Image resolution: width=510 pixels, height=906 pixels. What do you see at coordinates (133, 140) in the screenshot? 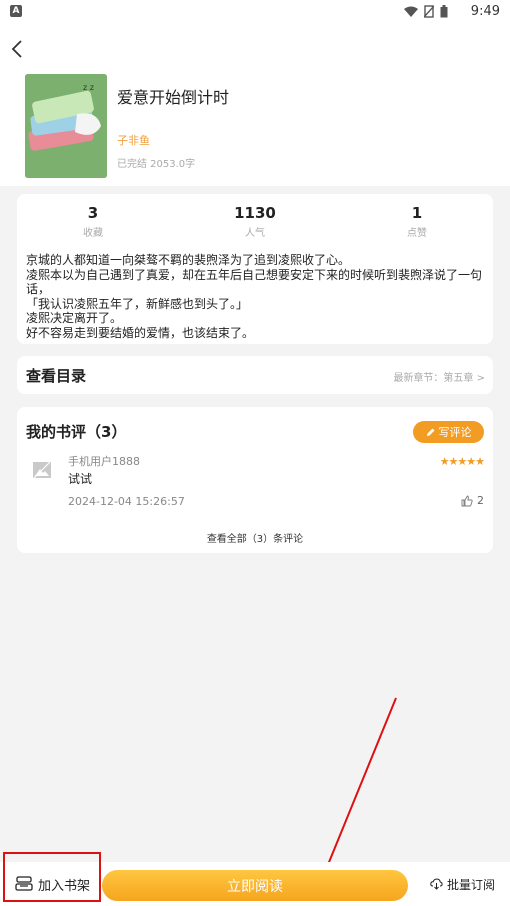
I see `book-author: 子非鱼` at bounding box center [133, 140].